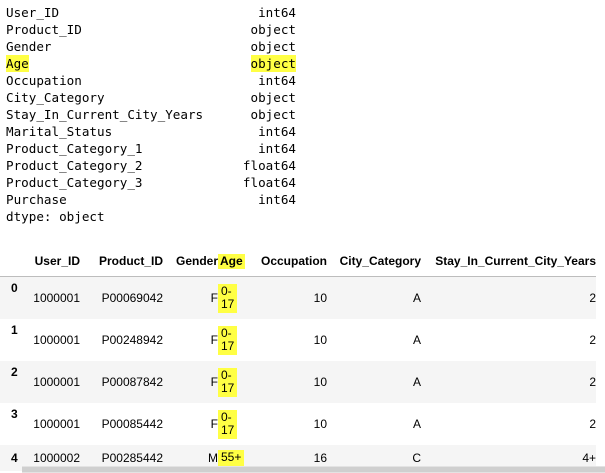  I want to click on dtype-column-name: Gender, so click(29, 46).